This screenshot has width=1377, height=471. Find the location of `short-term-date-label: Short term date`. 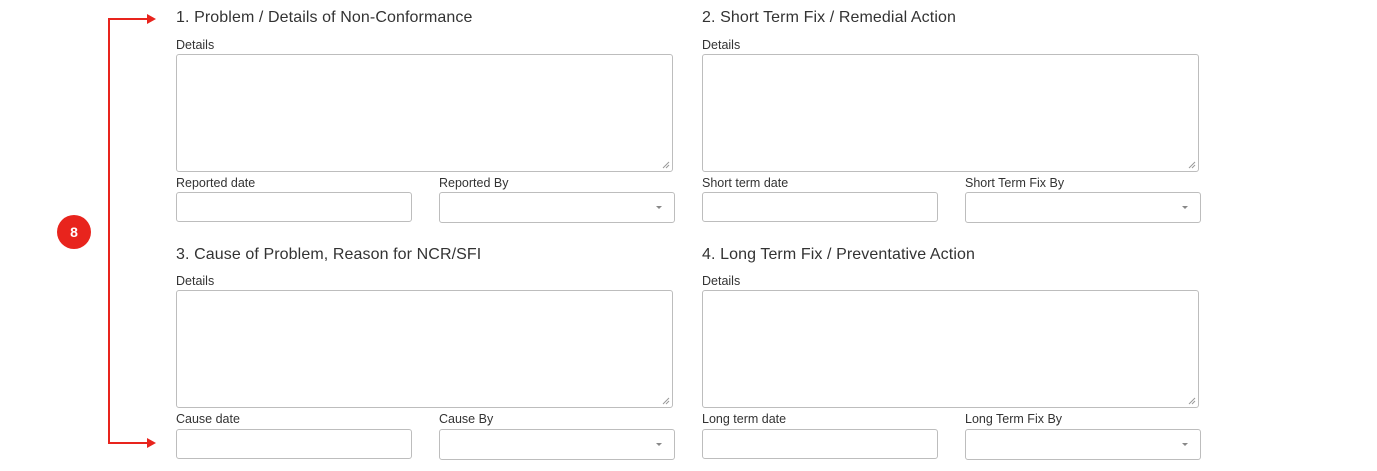

short-term-date-label: Short term date is located at coordinates (745, 183).